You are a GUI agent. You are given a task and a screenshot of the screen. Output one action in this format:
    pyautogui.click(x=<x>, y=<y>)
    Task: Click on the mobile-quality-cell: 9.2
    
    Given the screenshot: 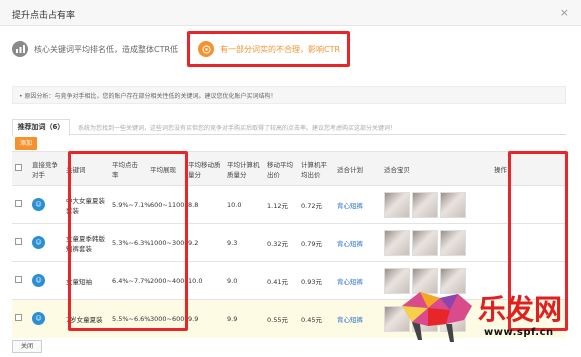 What is the action you would take?
    pyautogui.click(x=204, y=242)
    